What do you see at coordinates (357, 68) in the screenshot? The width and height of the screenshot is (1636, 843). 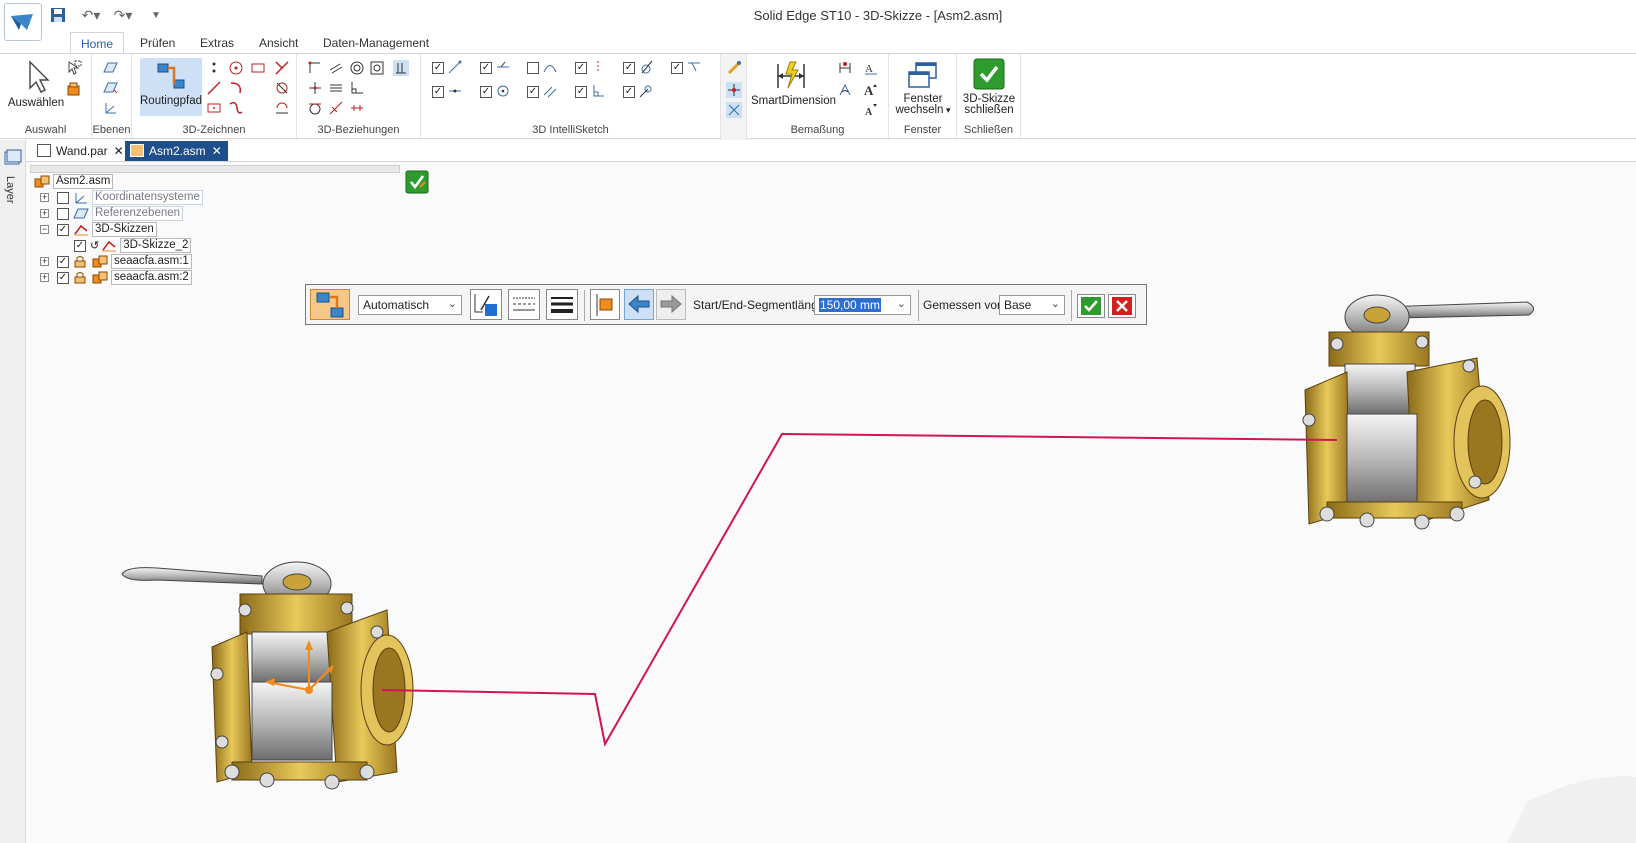 I see `concentric-icon` at bounding box center [357, 68].